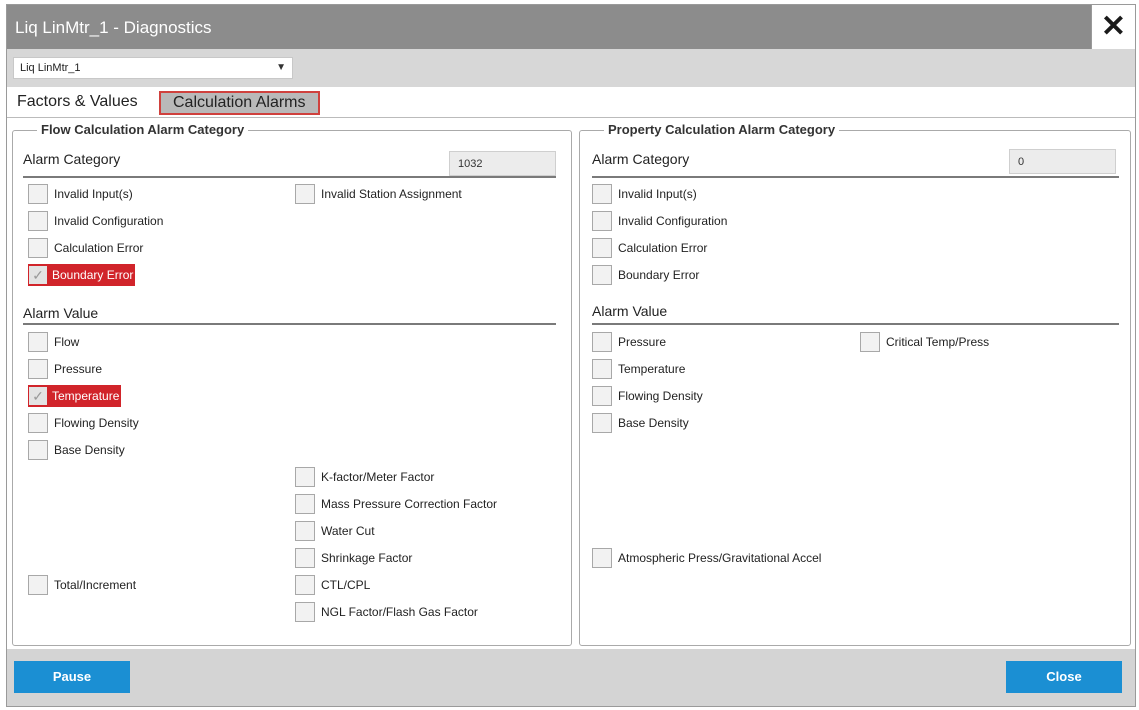 The width and height of the screenshot is (1139, 710). I want to click on meter-select-bar: Liq LinMtr_1 ▼, so click(571, 68).